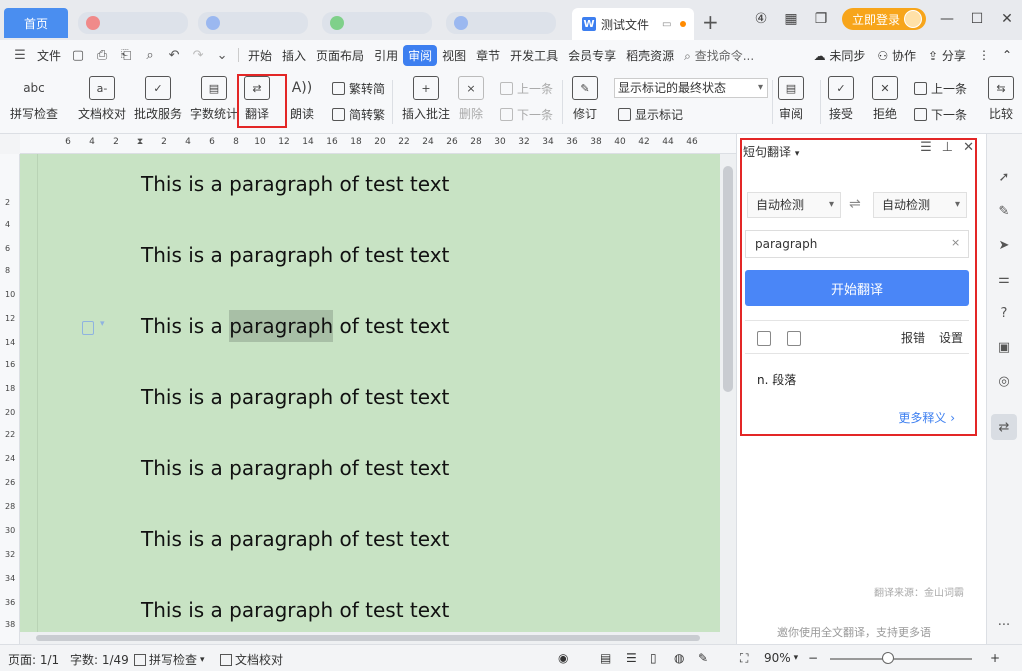  What do you see at coordinates (534, 55) in the screenshot?
I see `menu-dev-tools: 开发工具` at bounding box center [534, 55].